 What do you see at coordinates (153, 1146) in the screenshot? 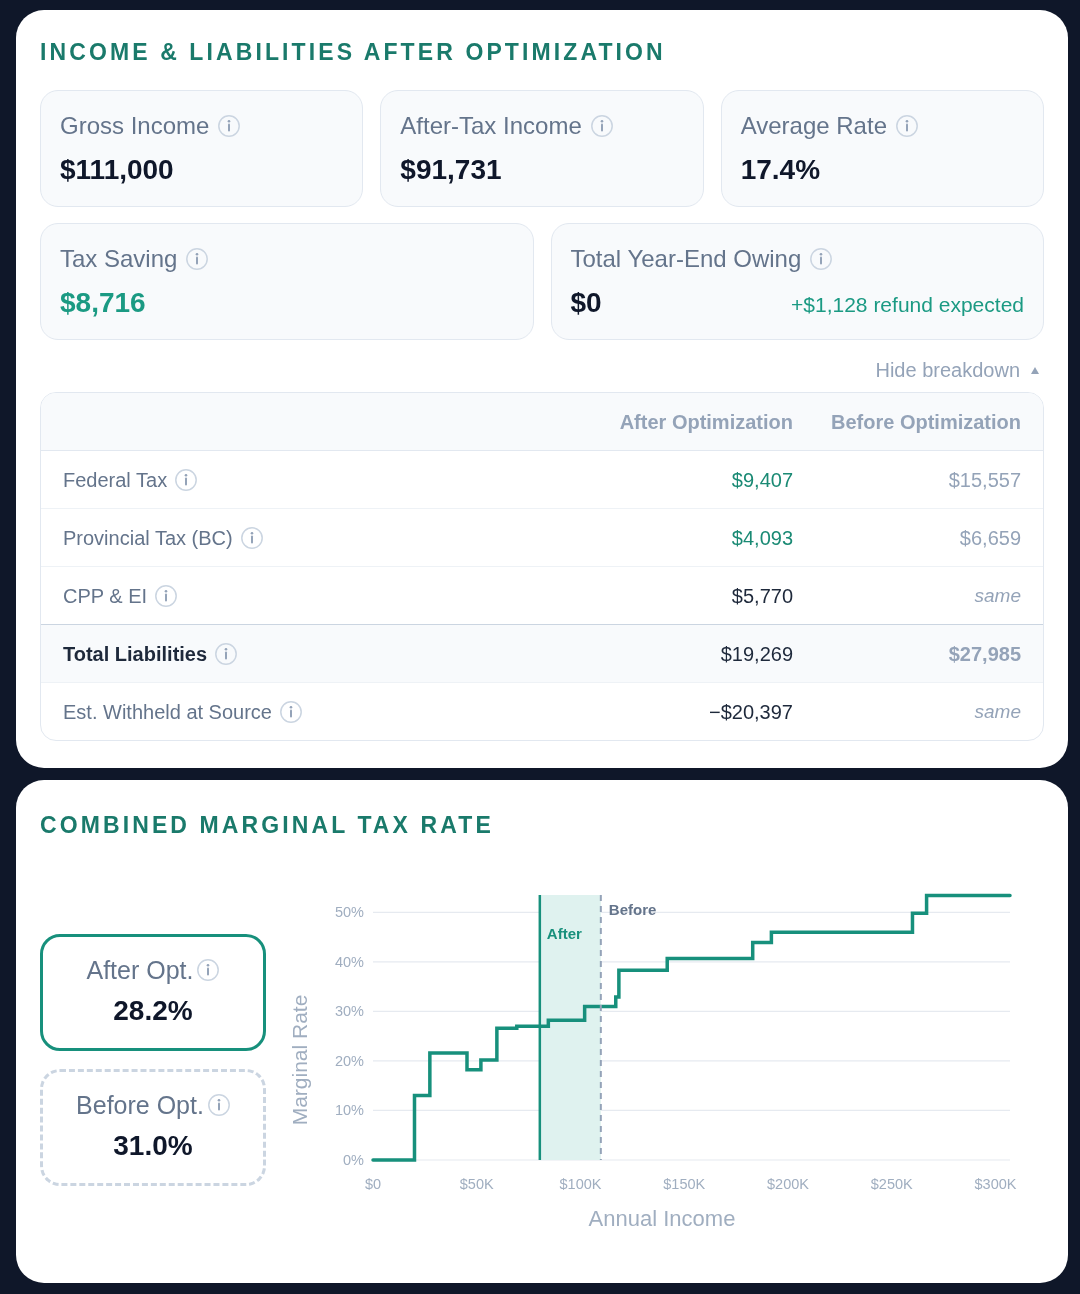
I see `rate-value: 31.0%` at bounding box center [153, 1146].